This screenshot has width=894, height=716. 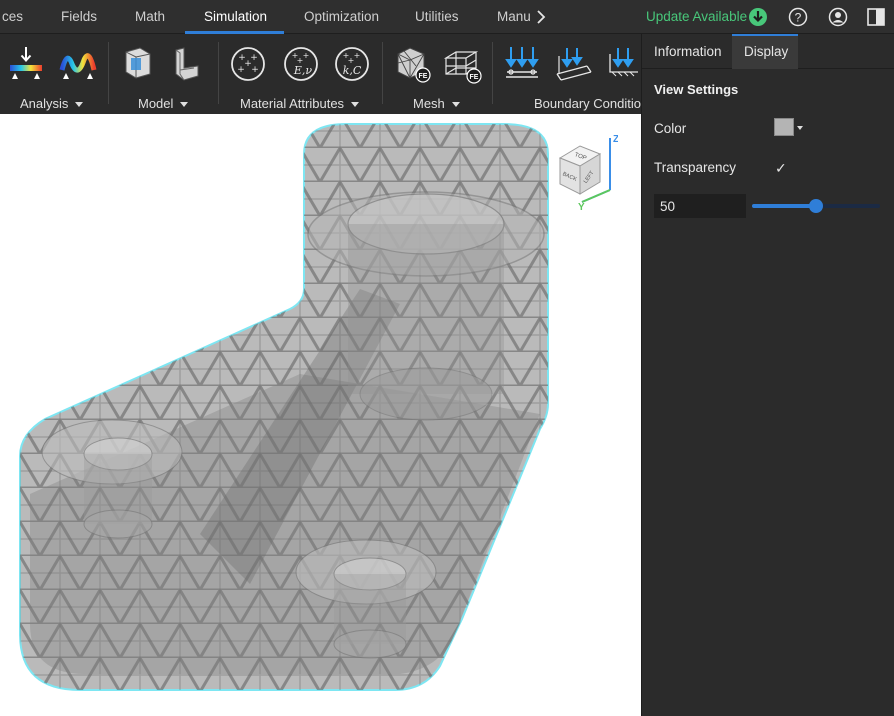 What do you see at coordinates (696, 17) in the screenshot?
I see `update-available-link: Update Available` at bounding box center [696, 17].